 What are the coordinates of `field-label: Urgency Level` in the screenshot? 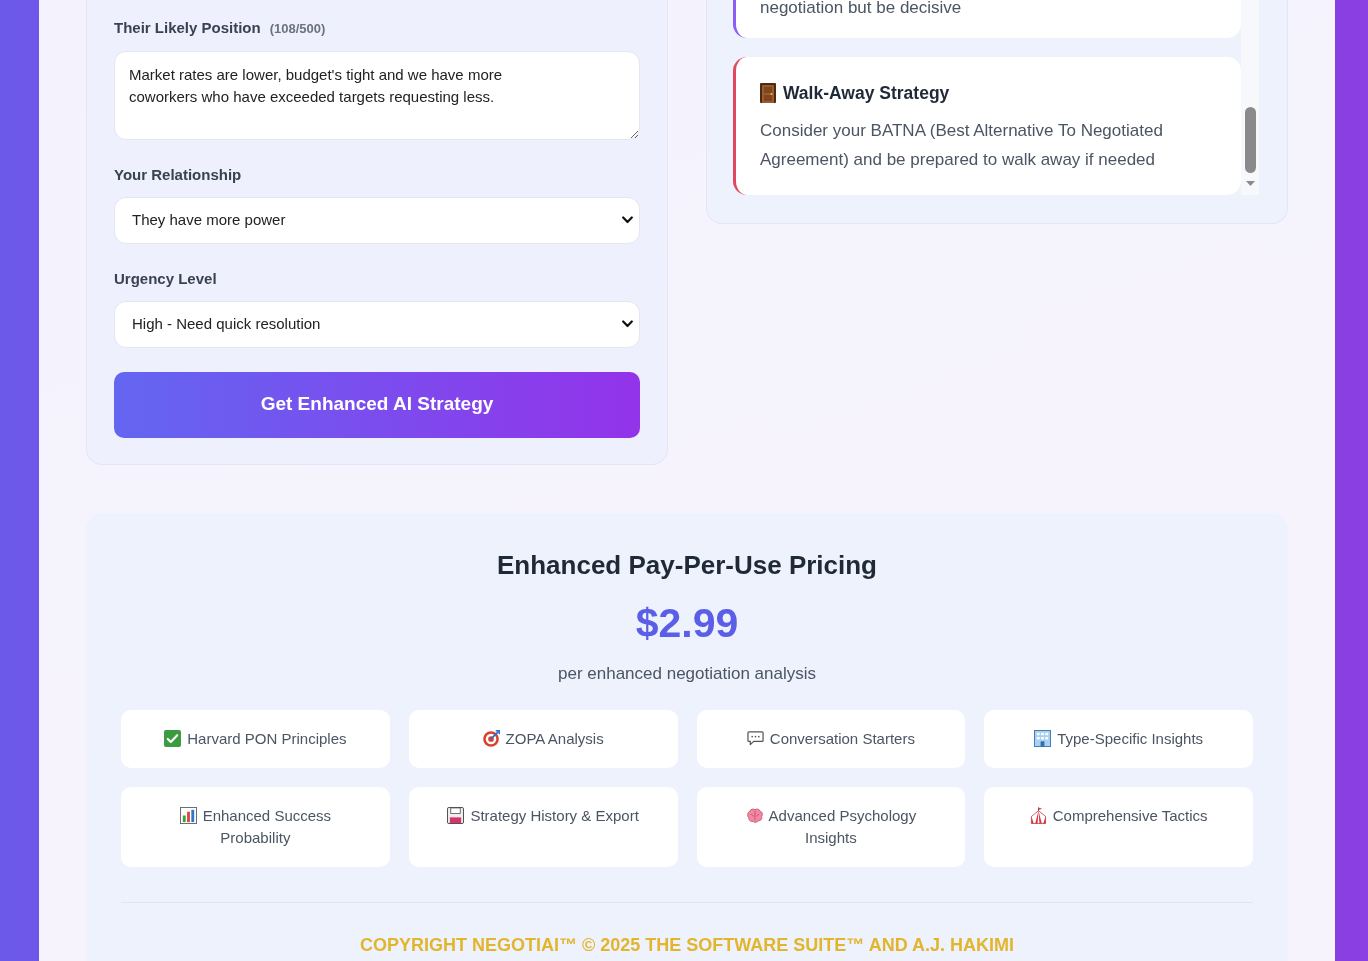 It's located at (165, 278).